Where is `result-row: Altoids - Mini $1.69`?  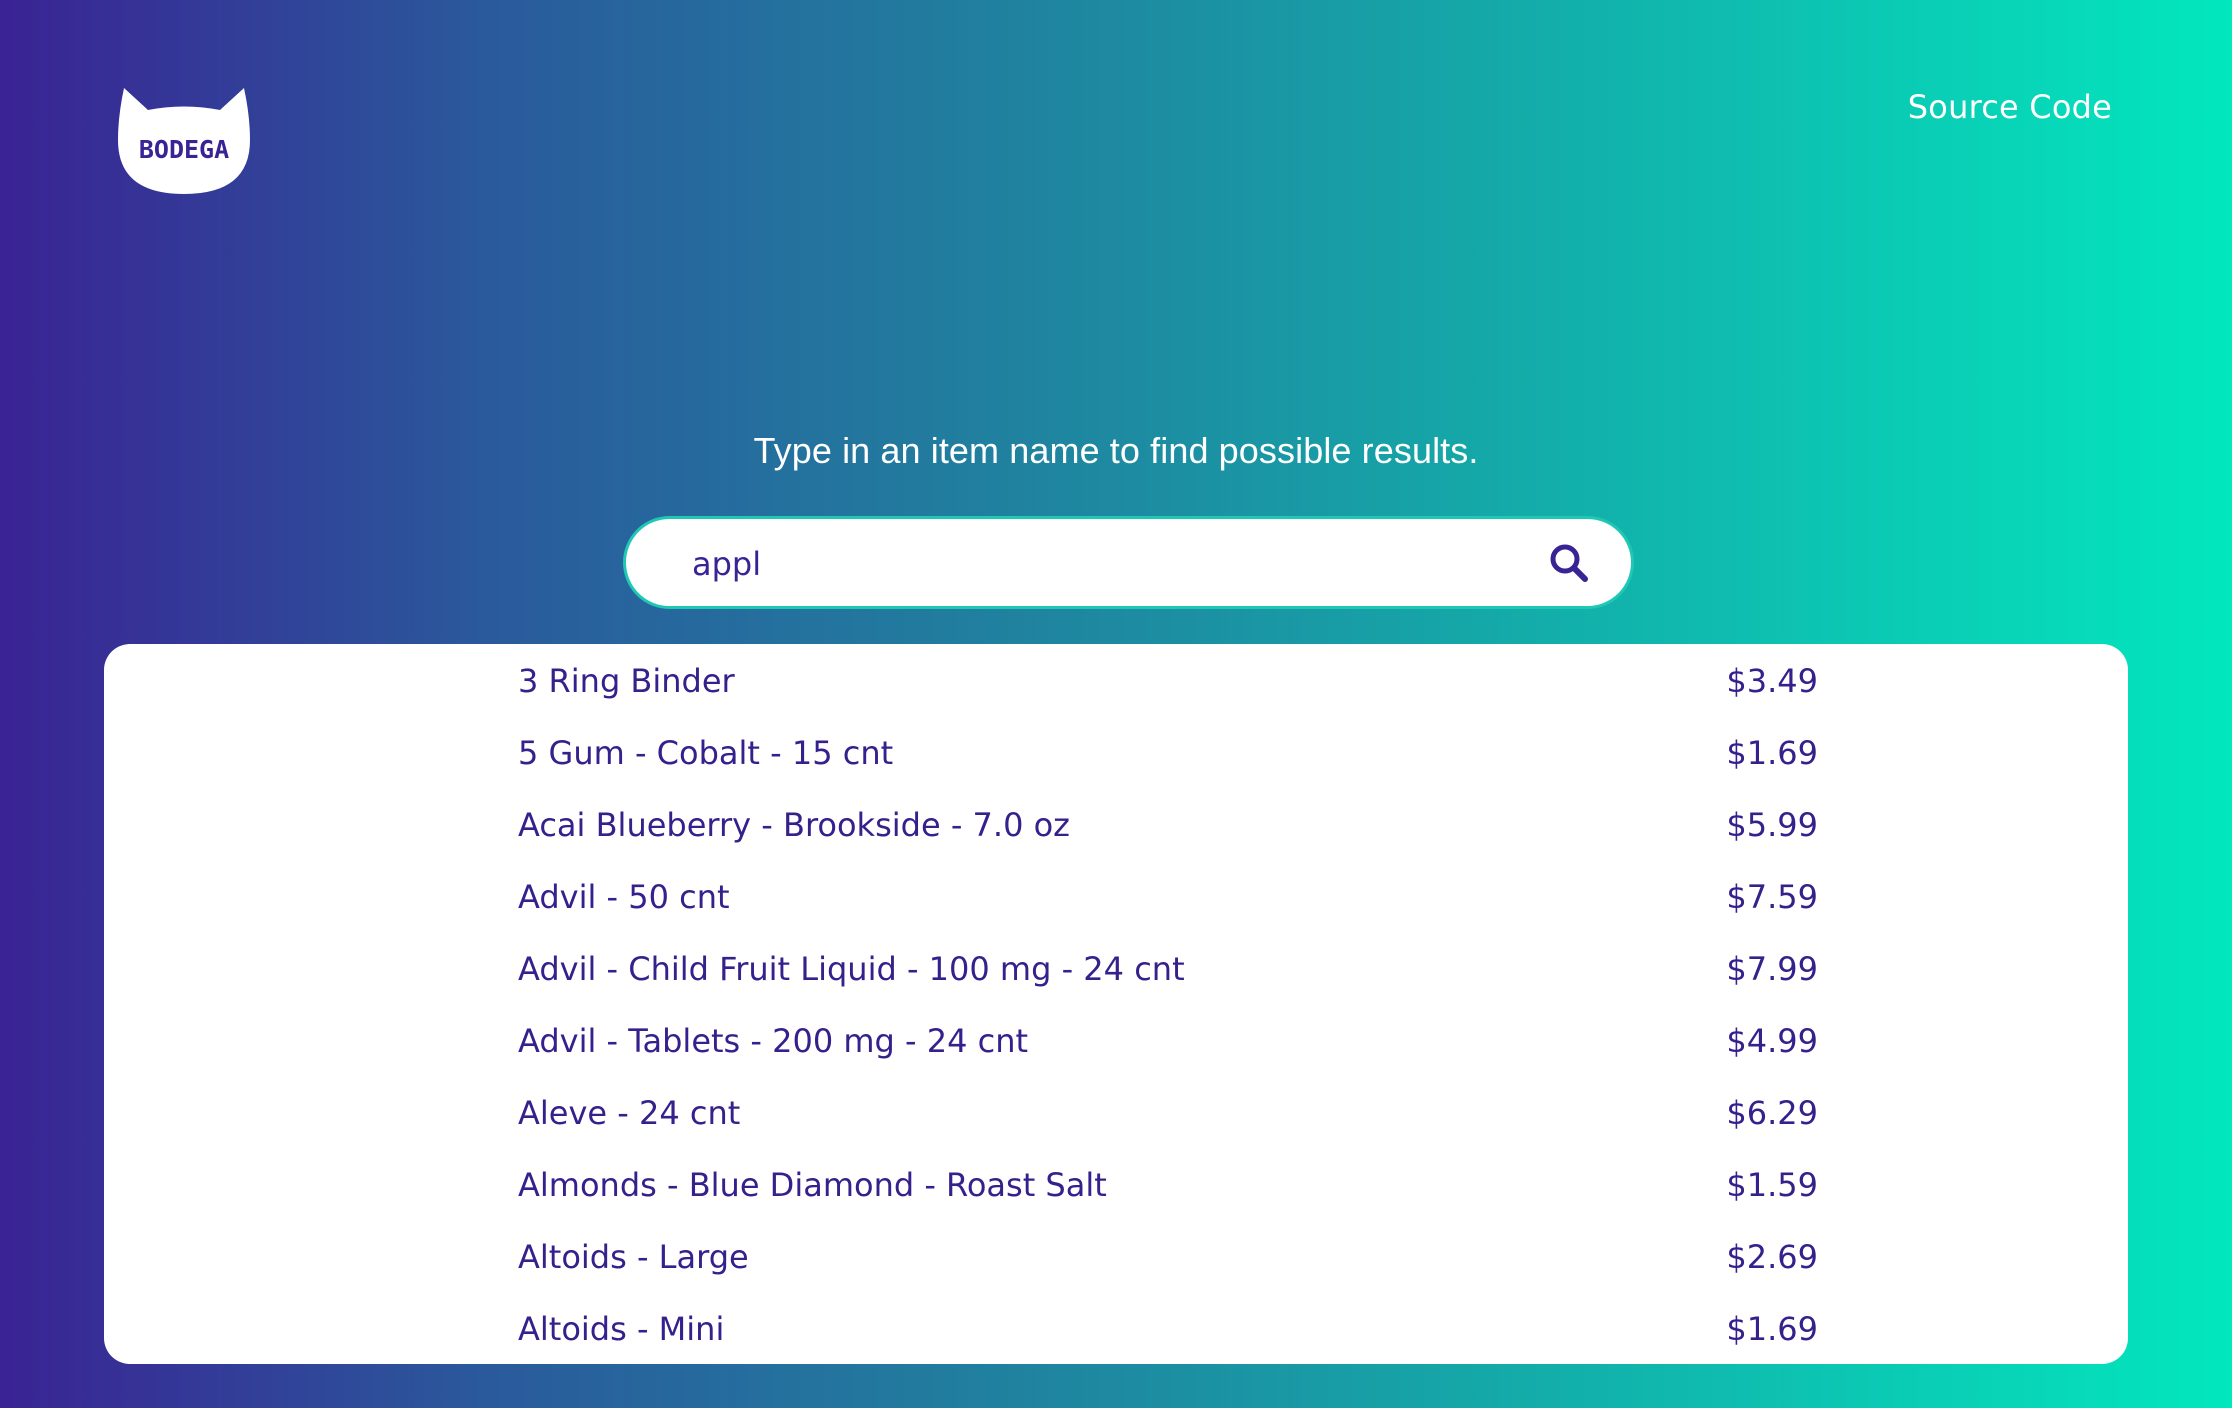 result-row: Altoids - Mini $1.69 is located at coordinates (1168, 1329).